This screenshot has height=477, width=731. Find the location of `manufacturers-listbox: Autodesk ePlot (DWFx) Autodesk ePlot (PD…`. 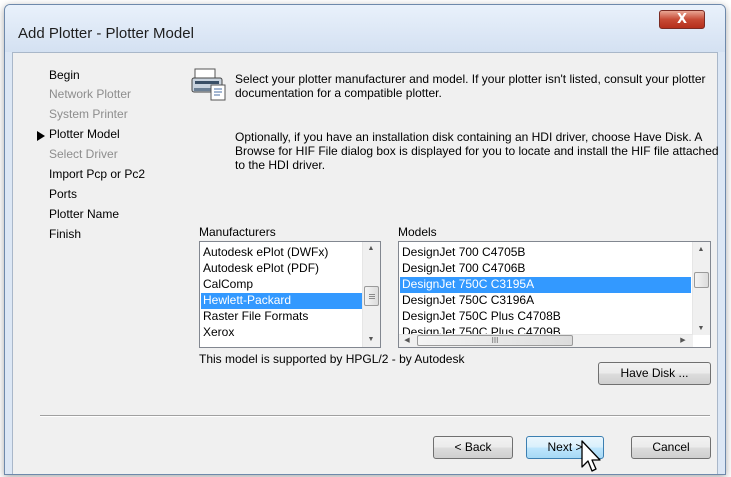

manufacturers-listbox: Autodesk ePlot (DWFx) Autodesk ePlot (PD… is located at coordinates (290, 294).